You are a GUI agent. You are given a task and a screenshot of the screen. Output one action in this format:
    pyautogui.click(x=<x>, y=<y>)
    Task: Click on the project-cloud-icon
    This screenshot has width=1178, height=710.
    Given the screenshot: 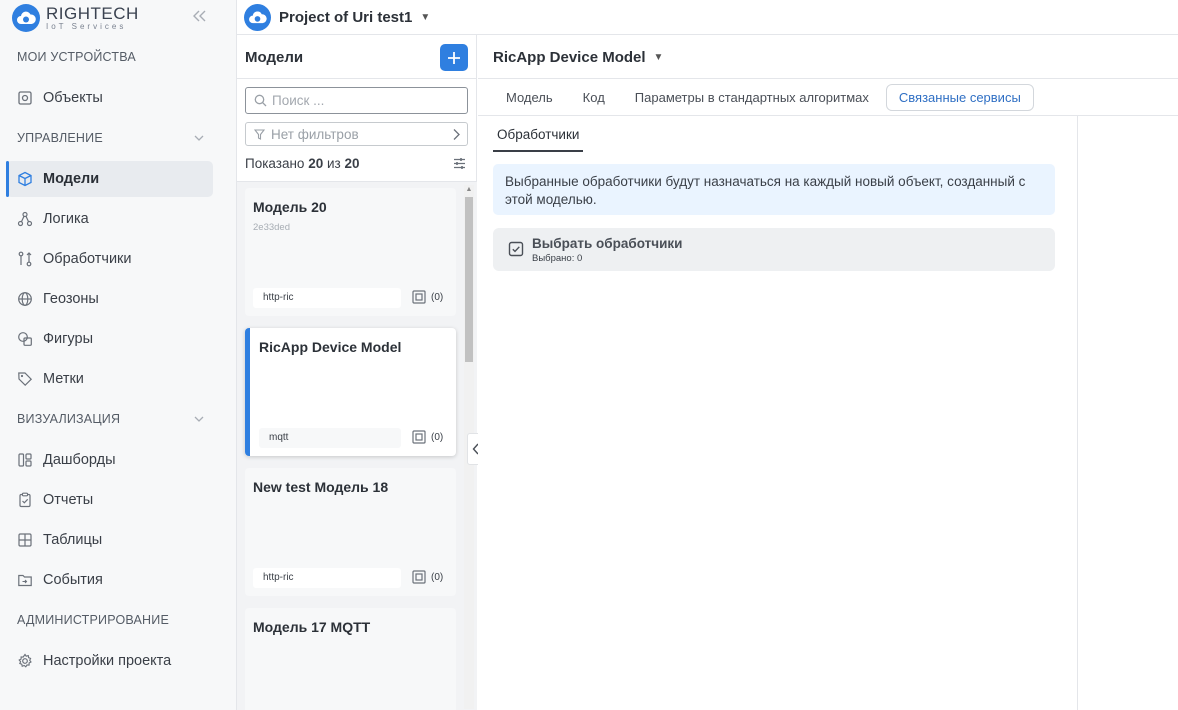 What is the action you would take?
    pyautogui.click(x=257, y=17)
    